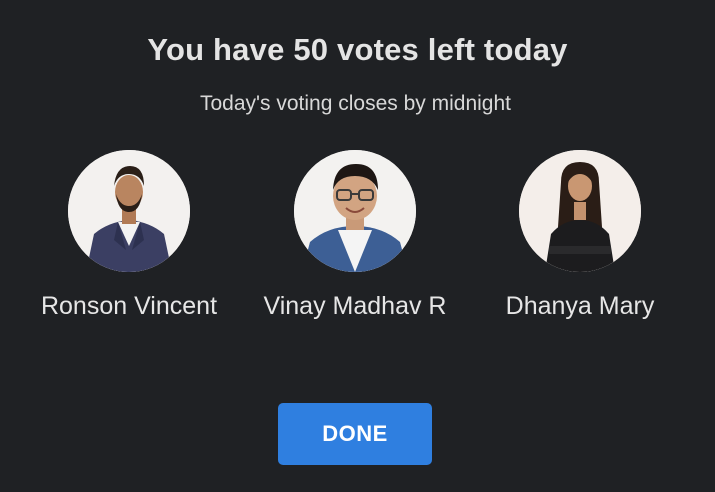 Image resolution: width=715 pixels, height=492 pixels. I want to click on contestant-dhanya-mary: Dhanya Mary, so click(580, 235).